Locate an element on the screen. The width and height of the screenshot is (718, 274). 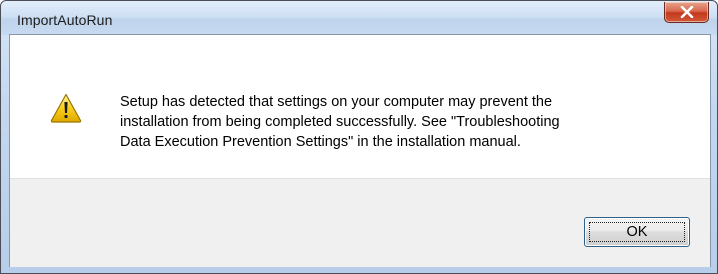
title-bar: ImportAutoRun is located at coordinates (359, 18).